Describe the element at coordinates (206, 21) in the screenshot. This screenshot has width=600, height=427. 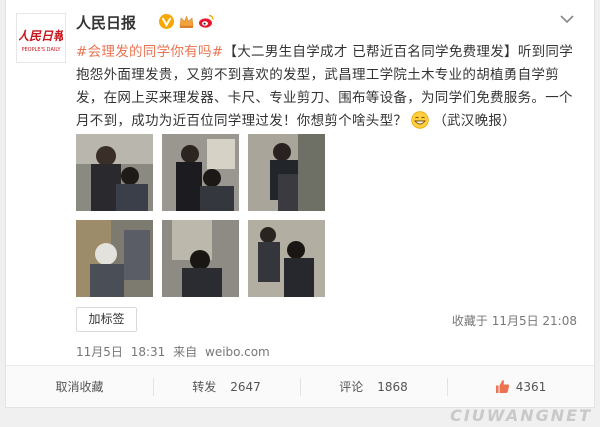
I see `weibo-icon` at that location.